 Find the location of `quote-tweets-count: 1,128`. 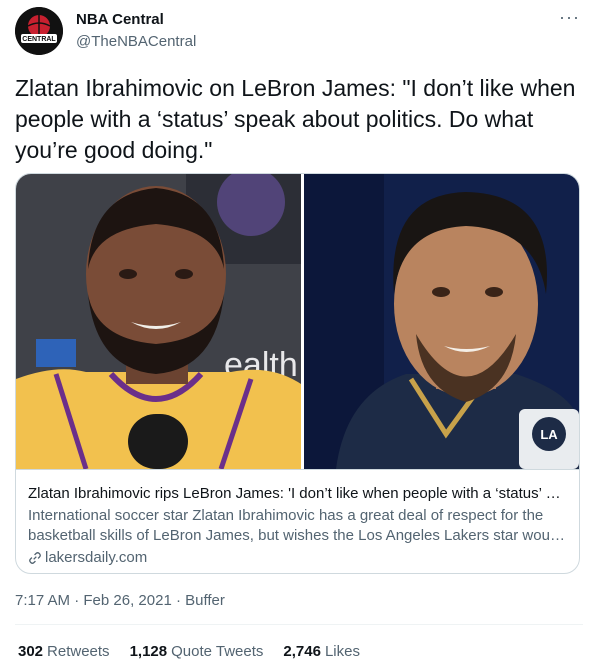

quote-tweets-count: 1,128 is located at coordinates (148, 651).